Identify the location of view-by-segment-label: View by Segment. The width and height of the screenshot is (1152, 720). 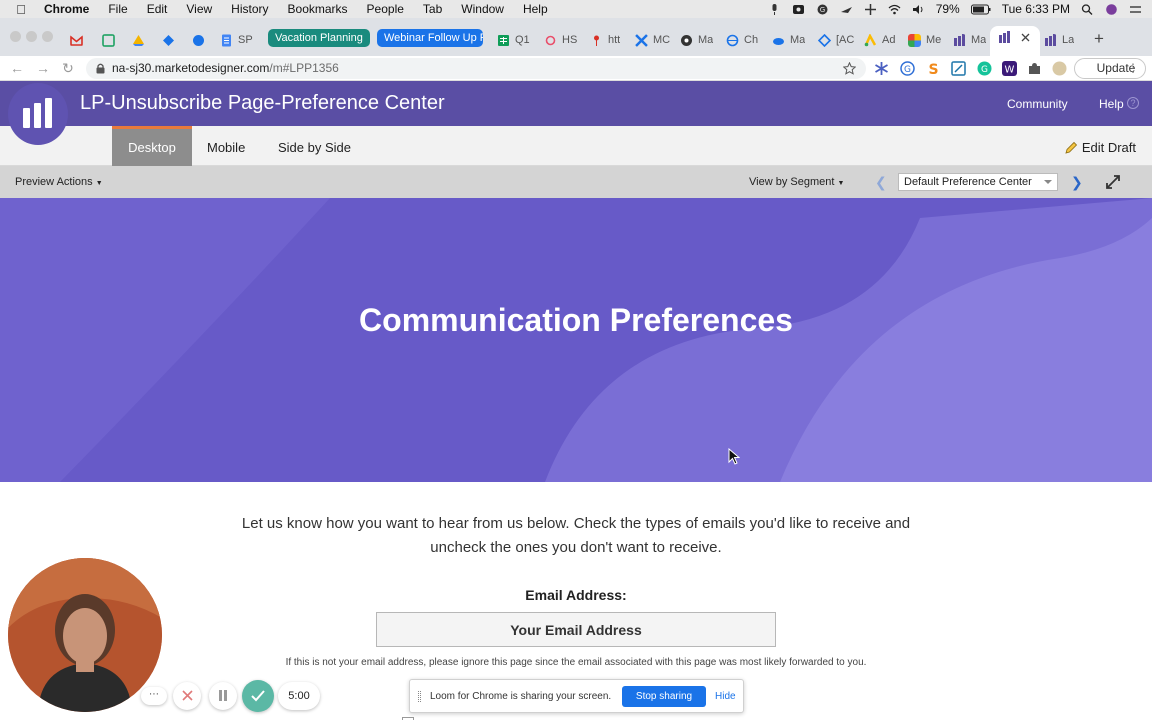
(792, 182).